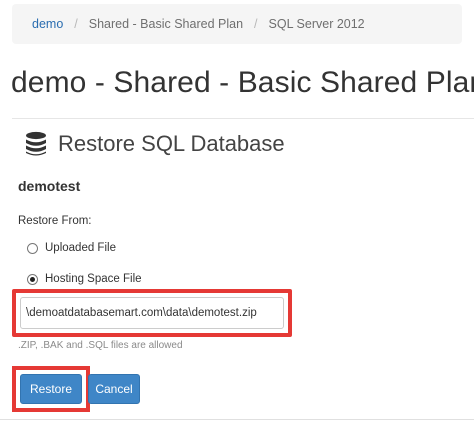 This screenshot has height=427, width=474. I want to click on radio-hosting-space-file: Hosting Space File, so click(84, 279).